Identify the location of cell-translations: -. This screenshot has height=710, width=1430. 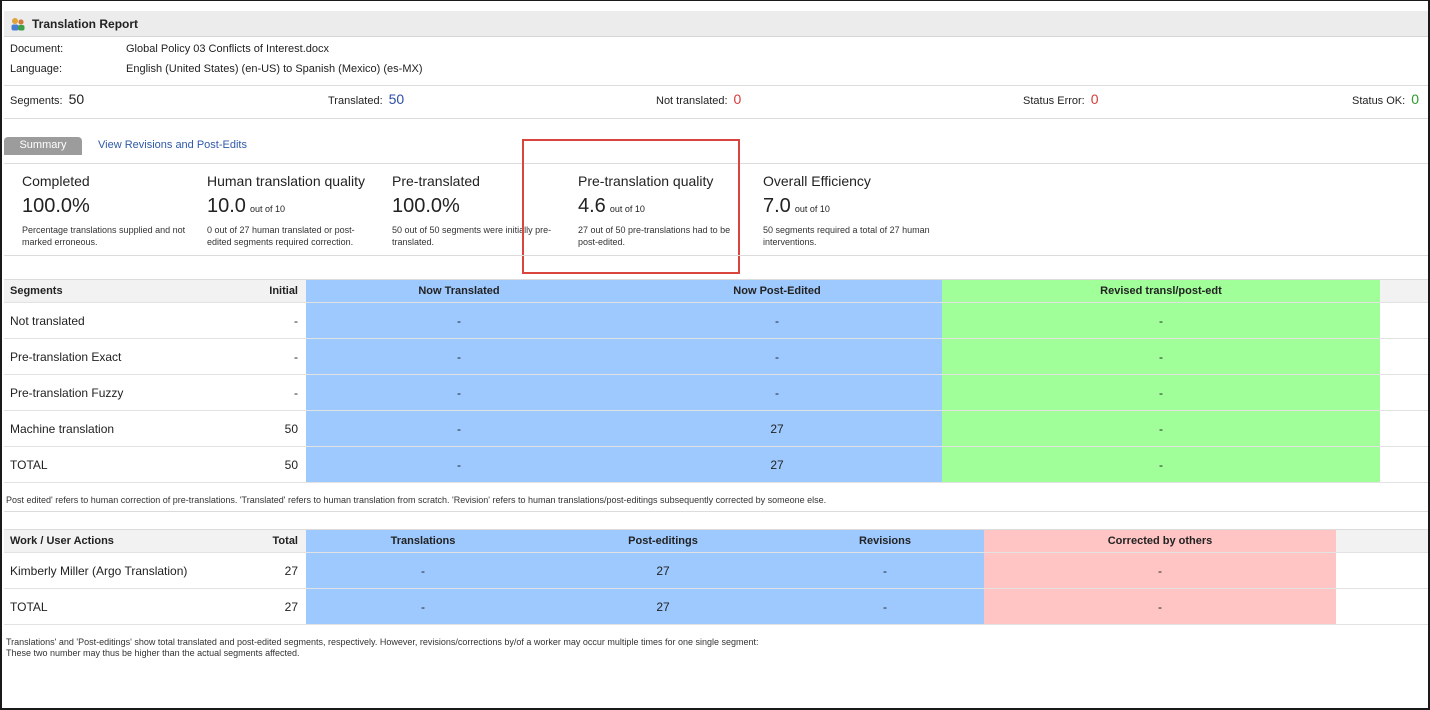
(423, 606).